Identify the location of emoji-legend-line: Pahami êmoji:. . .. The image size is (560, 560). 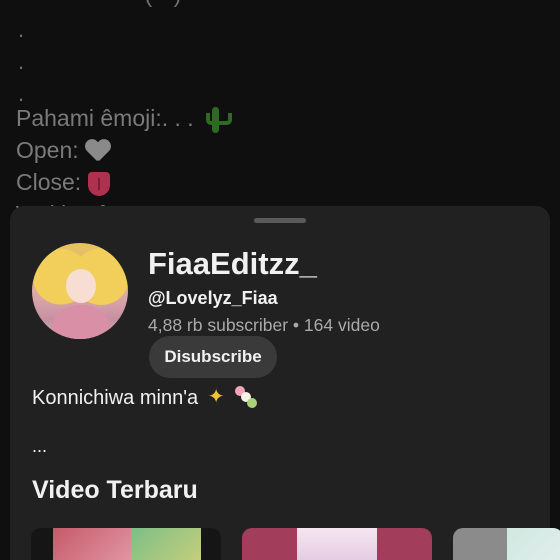
(124, 118).